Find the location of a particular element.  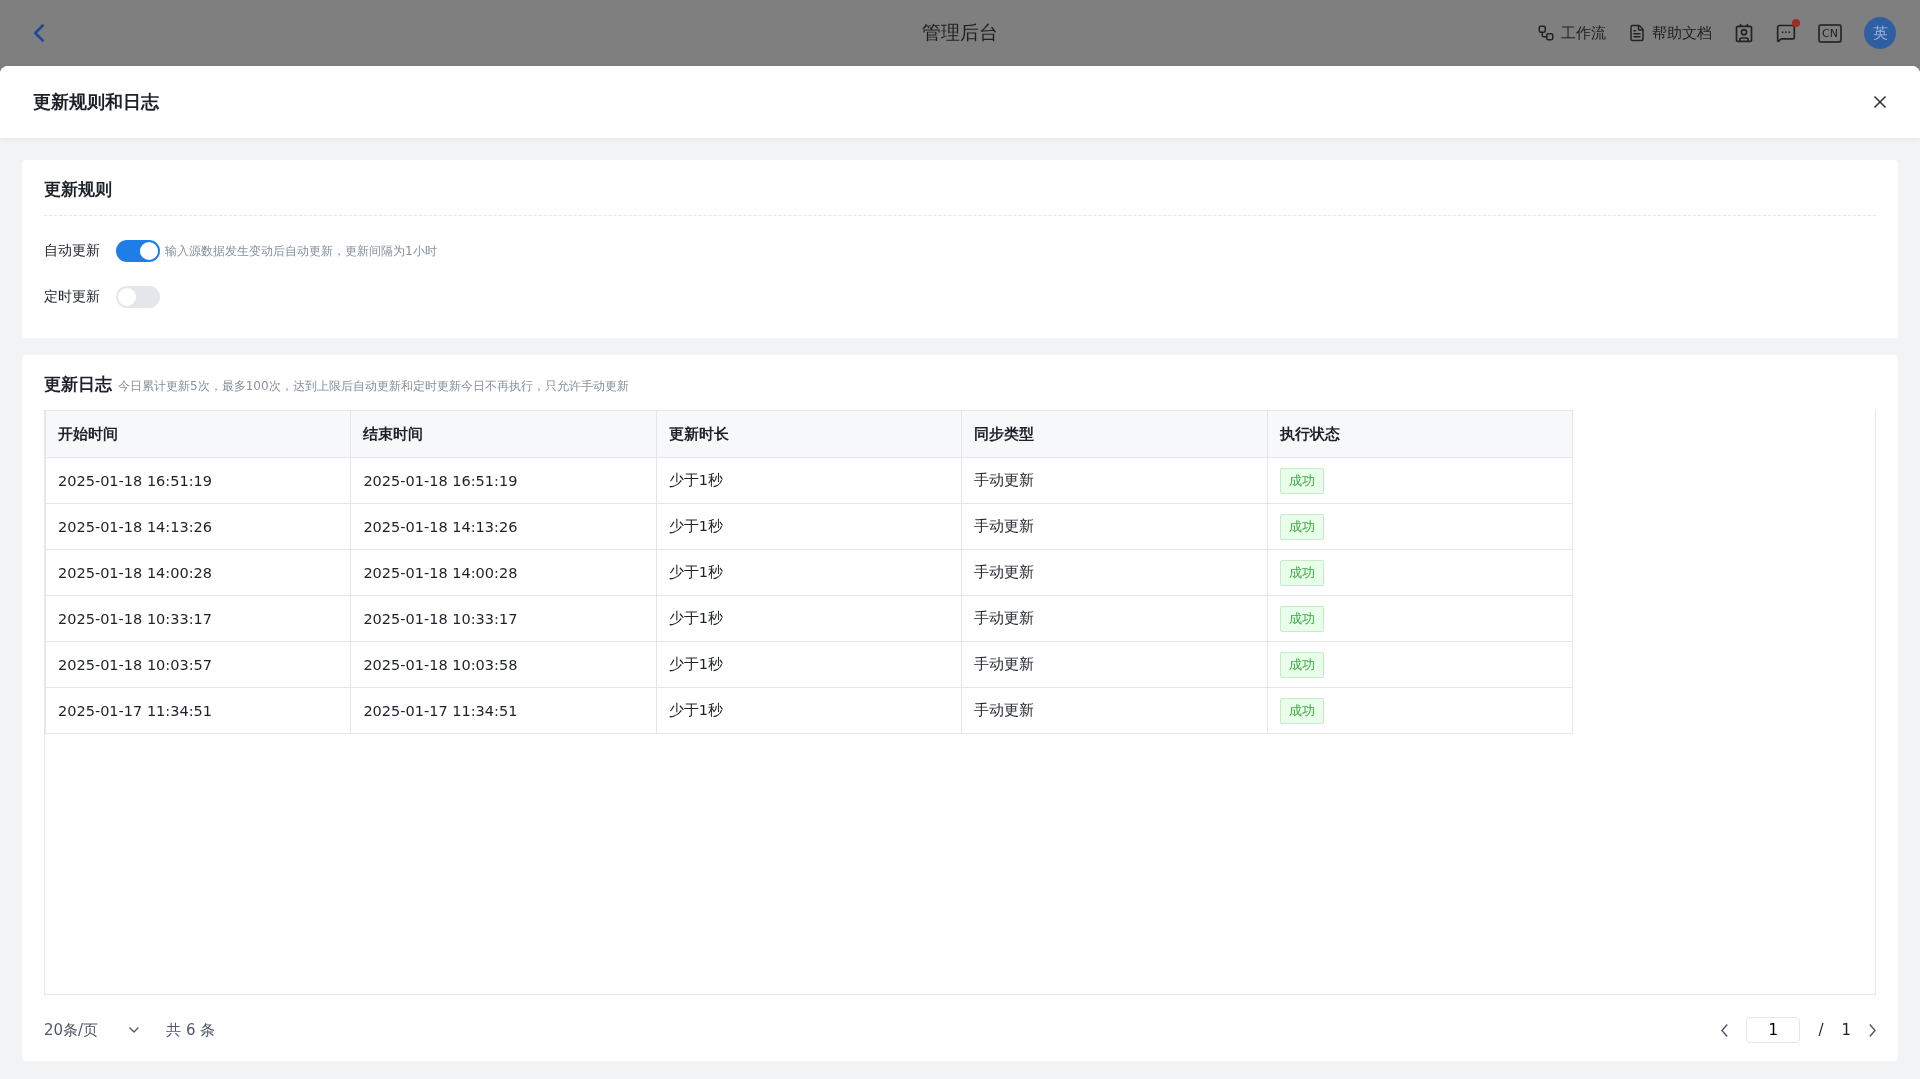

page-size-select: 20条/页 is located at coordinates (93, 1030).